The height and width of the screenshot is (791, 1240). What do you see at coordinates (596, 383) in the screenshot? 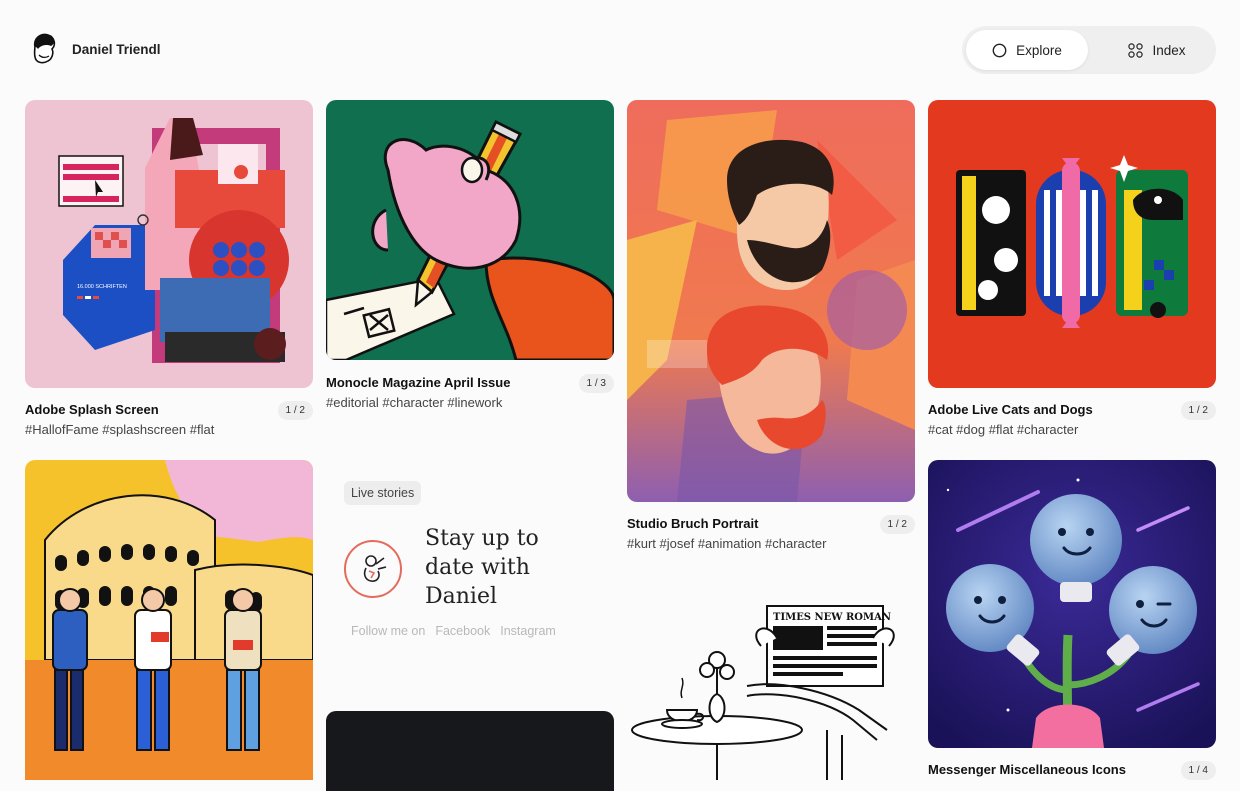
I see `card-counter: 1 / 3` at bounding box center [596, 383].